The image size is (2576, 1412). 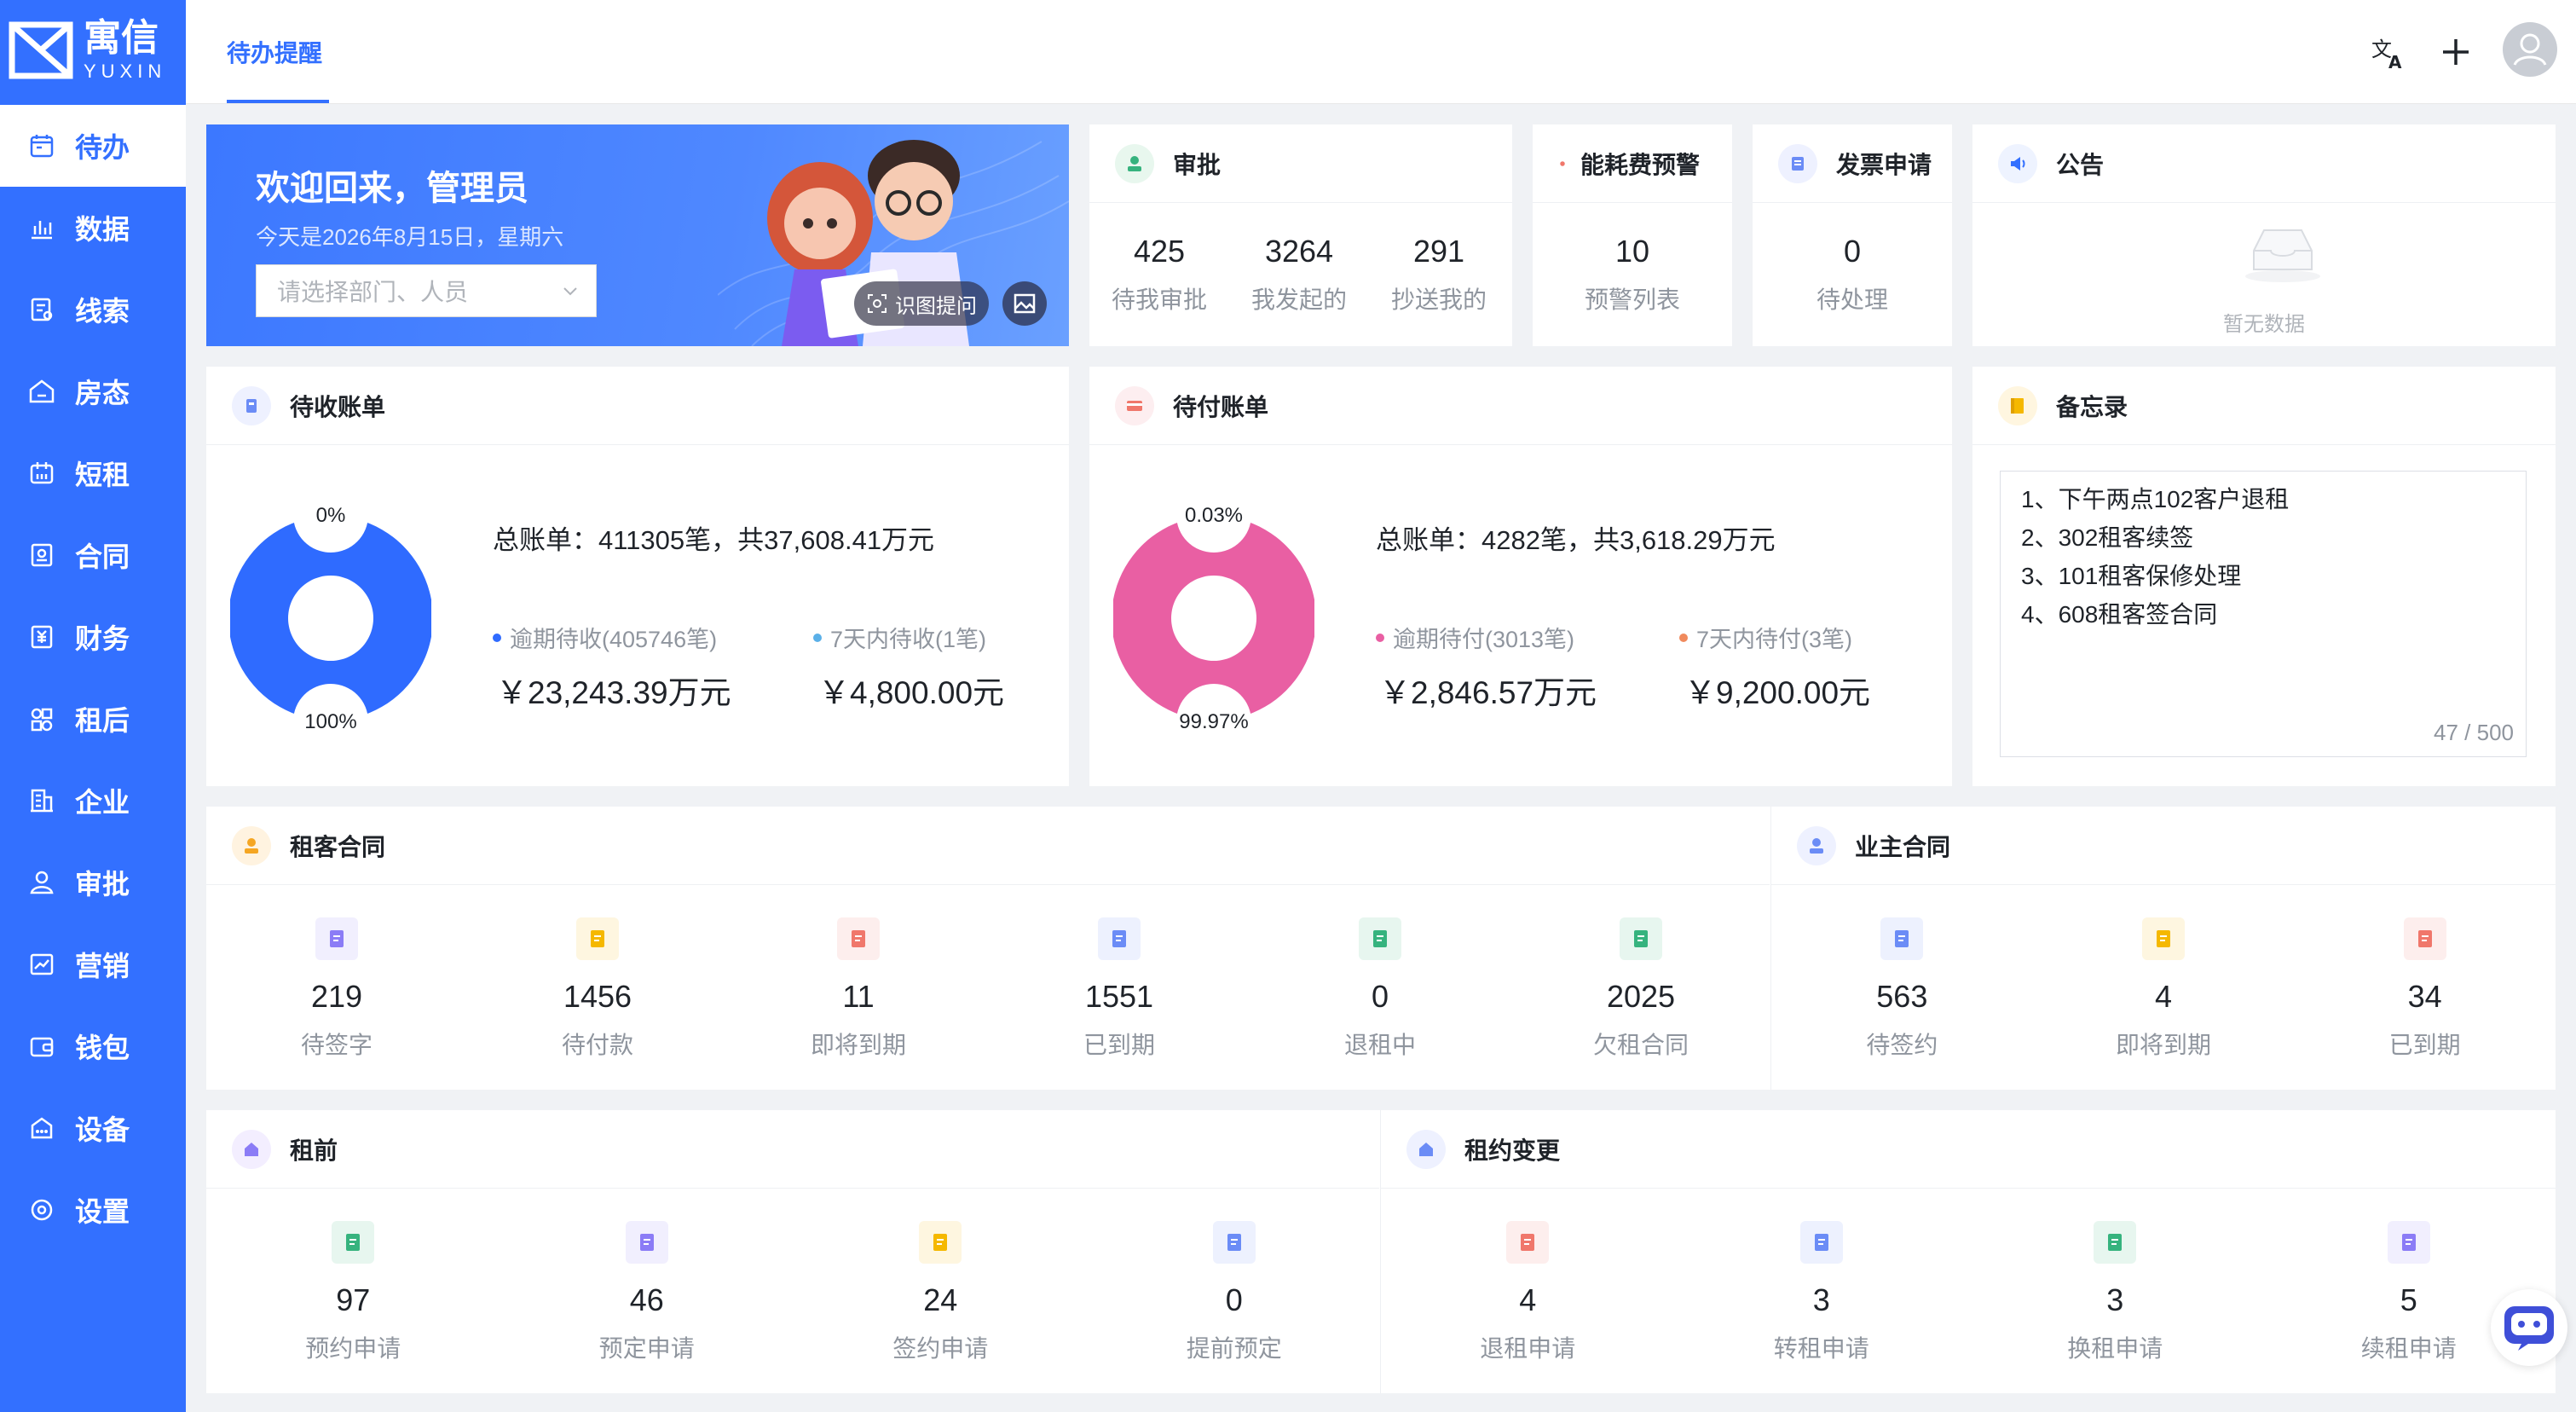 I want to click on energy-warning-card: 能耗费预警 10 预警列表, so click(x=1632, y=235).